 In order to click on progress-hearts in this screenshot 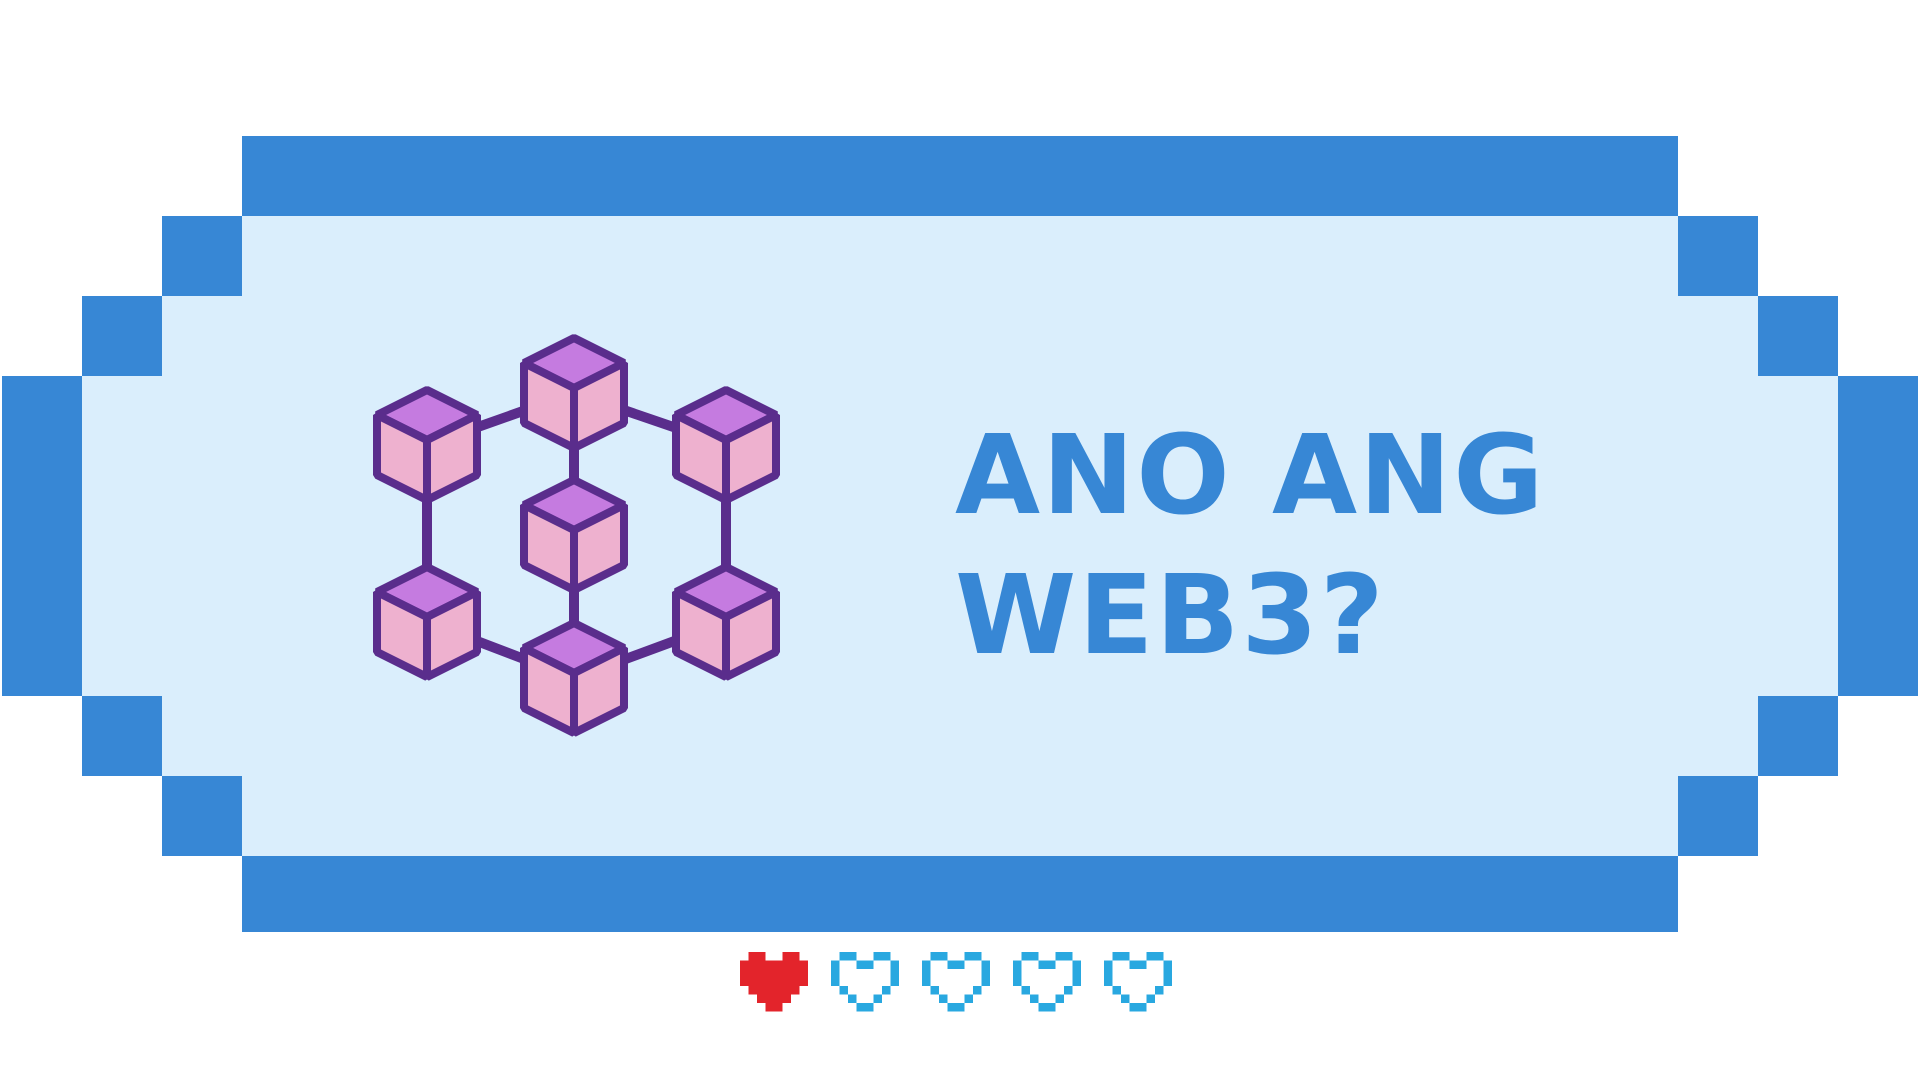, I will do `click(956, 982)`.